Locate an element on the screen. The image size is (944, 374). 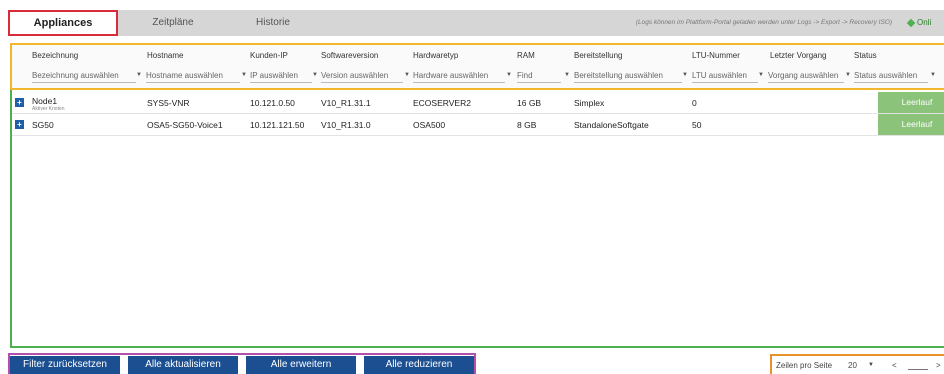
cell-ip: 10.121.0.50 is located at coordinates (272, 103).